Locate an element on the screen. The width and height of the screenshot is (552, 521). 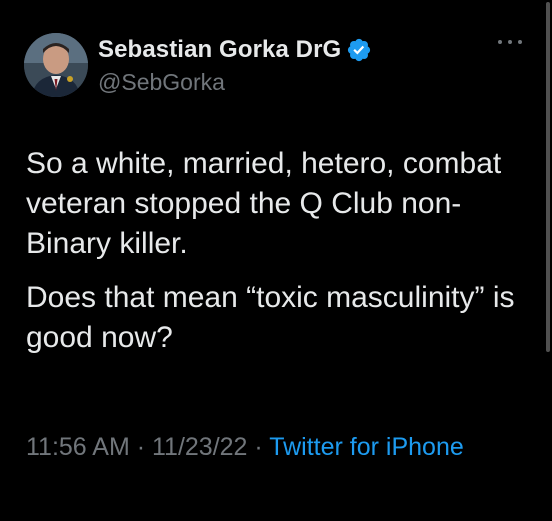
avatar-image is located at coordinates (56, 65).